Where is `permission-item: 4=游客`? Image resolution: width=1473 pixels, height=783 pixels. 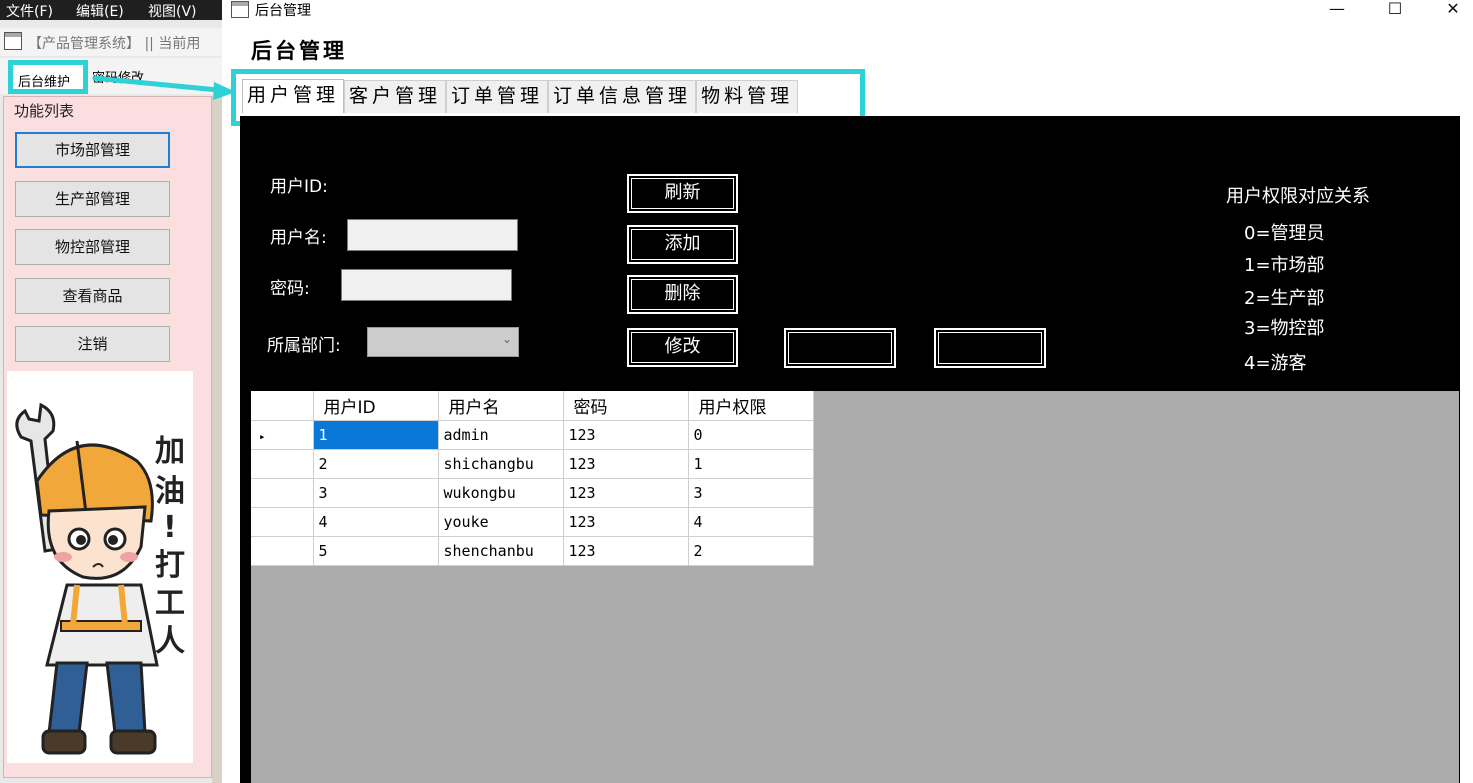
permission-item: 4=游客 is located at coordinates (1275, 363).